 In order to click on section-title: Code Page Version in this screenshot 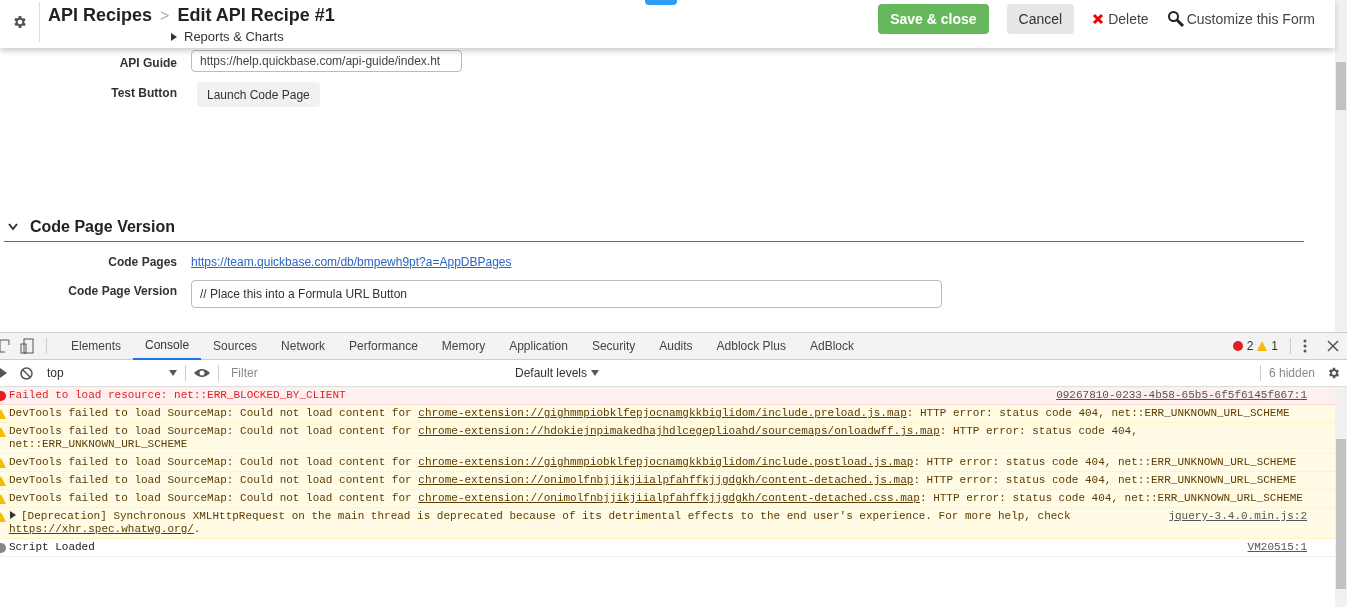, I will do `click(102, 227)`.